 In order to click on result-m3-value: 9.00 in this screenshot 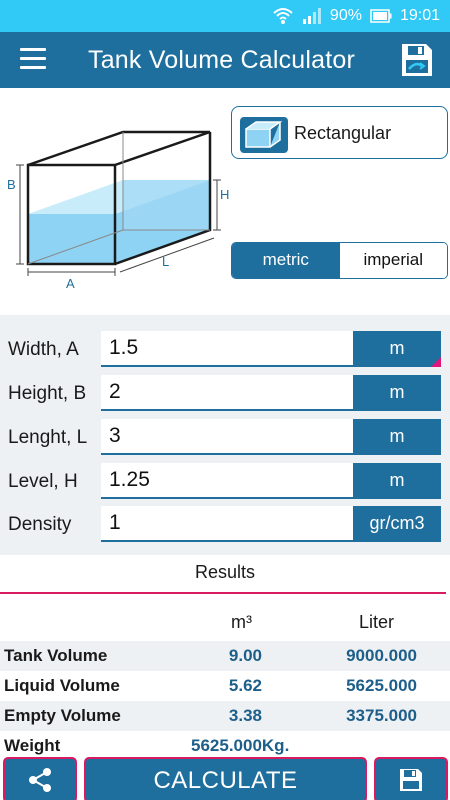, I will do `click(245, 655)`.